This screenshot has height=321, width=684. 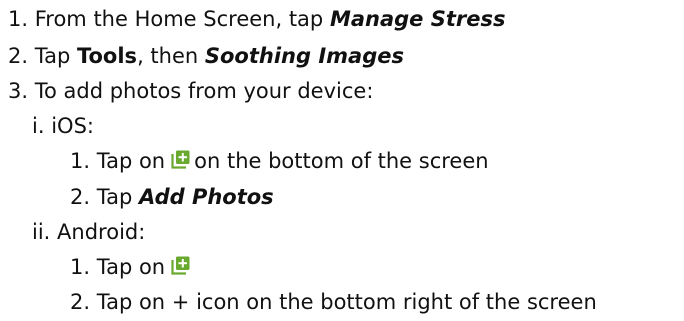 I want to click on substep-android: ii. Android:, so click(x=88, y=232).